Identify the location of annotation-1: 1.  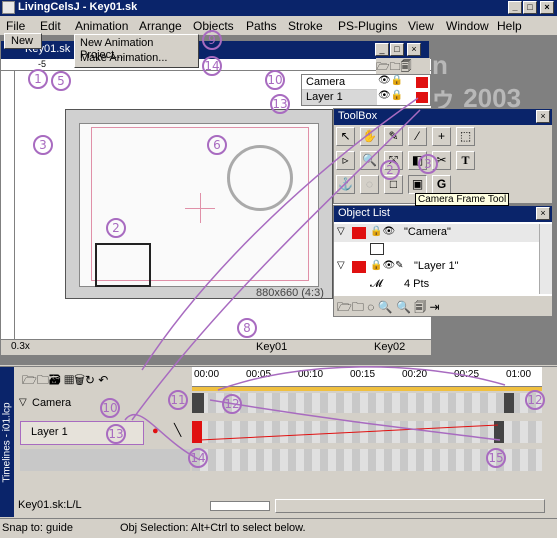
(38, 79).